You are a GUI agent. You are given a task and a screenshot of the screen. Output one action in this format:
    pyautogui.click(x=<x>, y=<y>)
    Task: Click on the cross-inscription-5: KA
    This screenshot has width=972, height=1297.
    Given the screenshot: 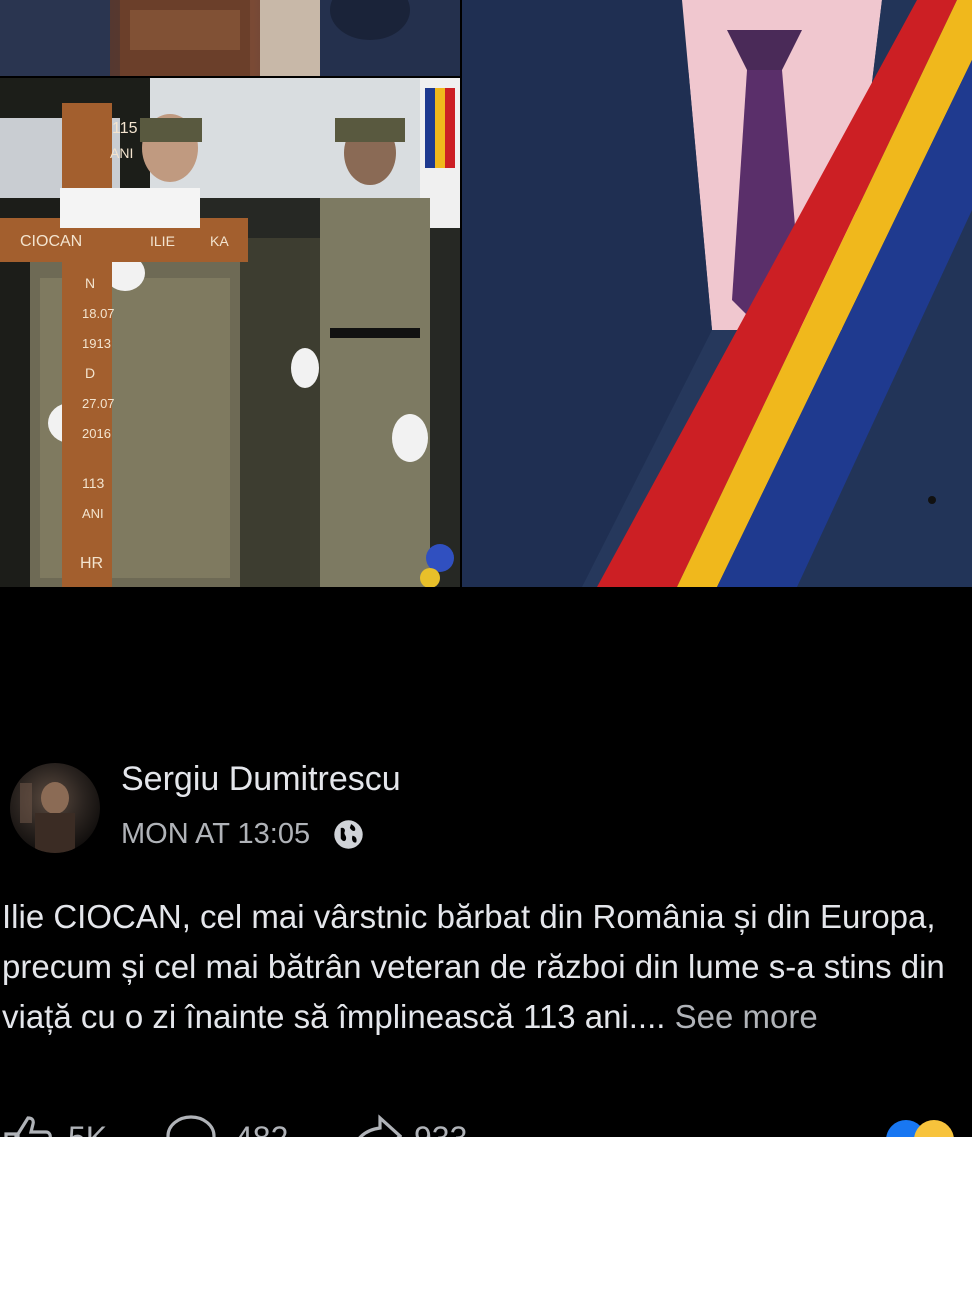 What is the action you would take?
    pyautogui.click(x=219, y=241)
    